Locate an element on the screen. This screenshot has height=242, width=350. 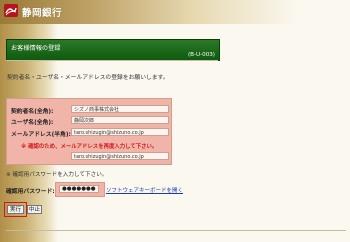
password-note: ※ 確認用パスワードを入力して下さい。 is located at coordinates (57, 175).